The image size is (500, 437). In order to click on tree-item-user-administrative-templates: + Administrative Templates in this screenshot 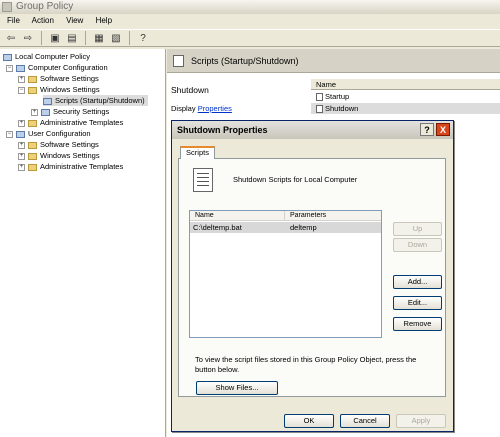, I will do `click(70, 166)`.